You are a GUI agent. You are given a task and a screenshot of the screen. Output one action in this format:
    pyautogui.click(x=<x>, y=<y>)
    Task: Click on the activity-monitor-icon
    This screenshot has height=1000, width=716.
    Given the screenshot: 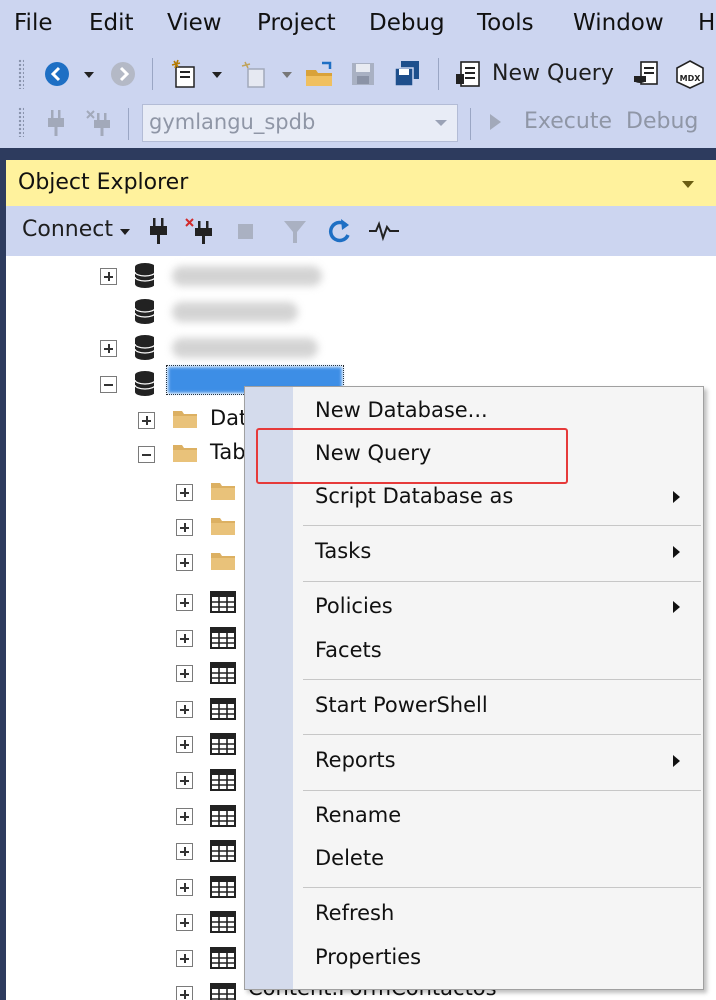 What is the action you would take?
    pyautogui.click(x=384, y=231)
    